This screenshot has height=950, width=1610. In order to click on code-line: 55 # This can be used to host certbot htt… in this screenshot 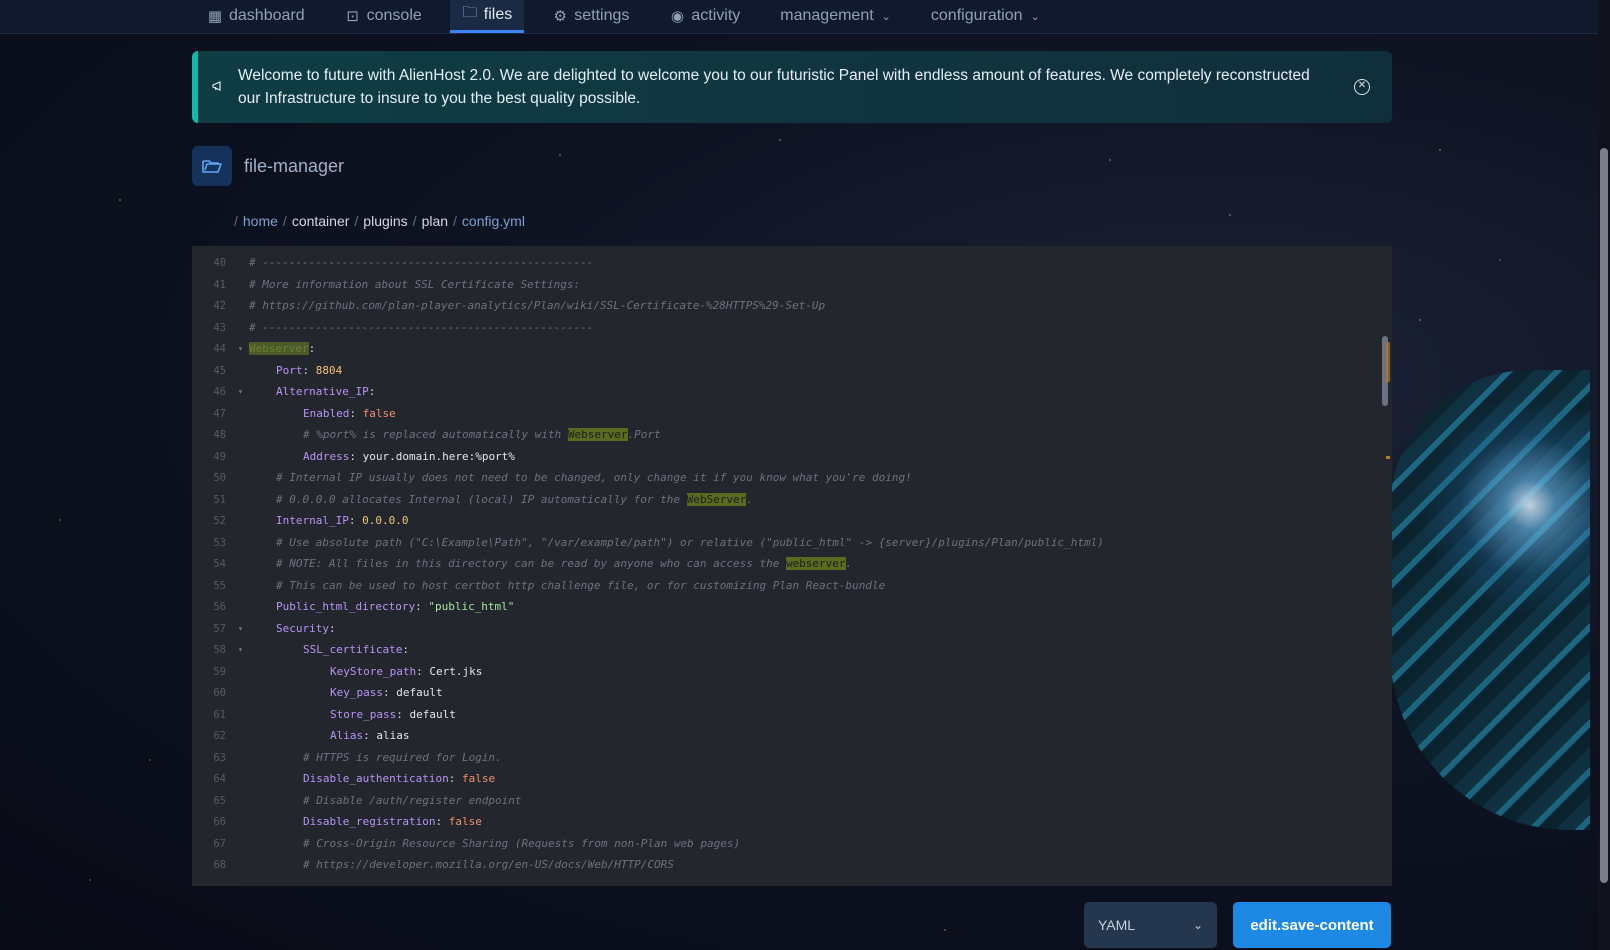, I will do `click(782, 586)`.